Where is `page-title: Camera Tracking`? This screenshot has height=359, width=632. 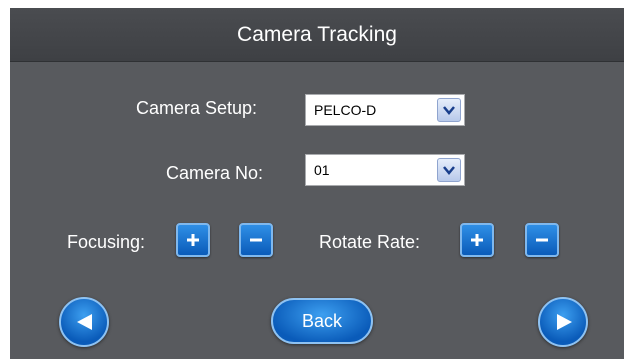 page-title: Camera Tracking is located at coordinates (317, 34).